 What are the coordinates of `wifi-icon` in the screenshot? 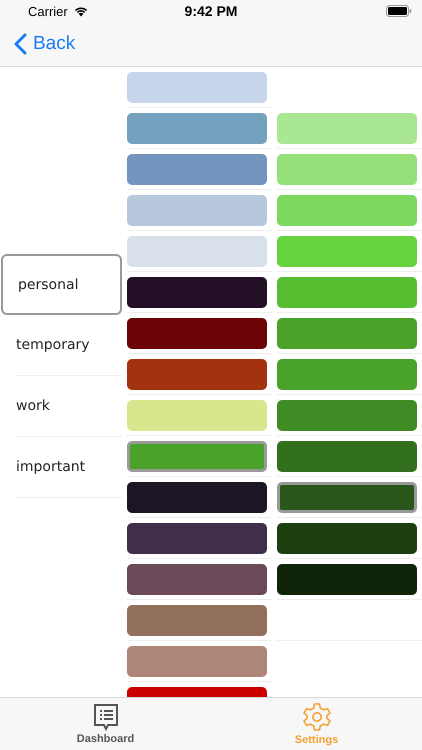 It's located at (80, 11).